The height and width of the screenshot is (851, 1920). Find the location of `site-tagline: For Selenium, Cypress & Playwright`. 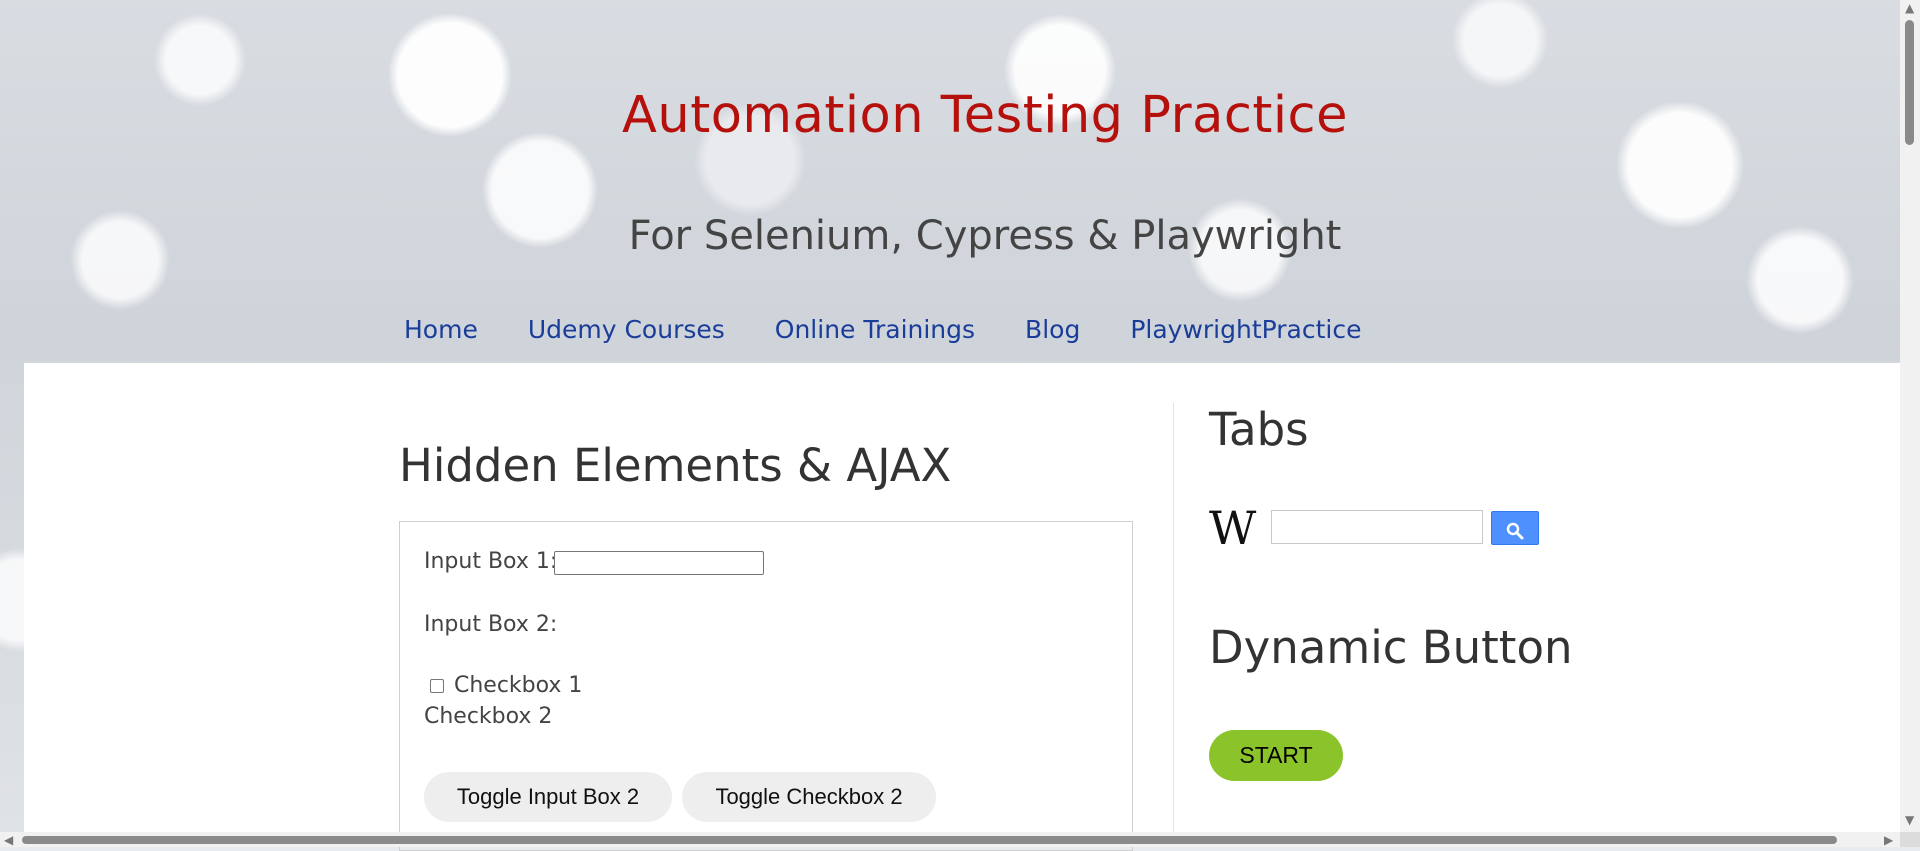

site-tagline: For Selenium, Cypress & Playwright is located at coordinates (985, 236).